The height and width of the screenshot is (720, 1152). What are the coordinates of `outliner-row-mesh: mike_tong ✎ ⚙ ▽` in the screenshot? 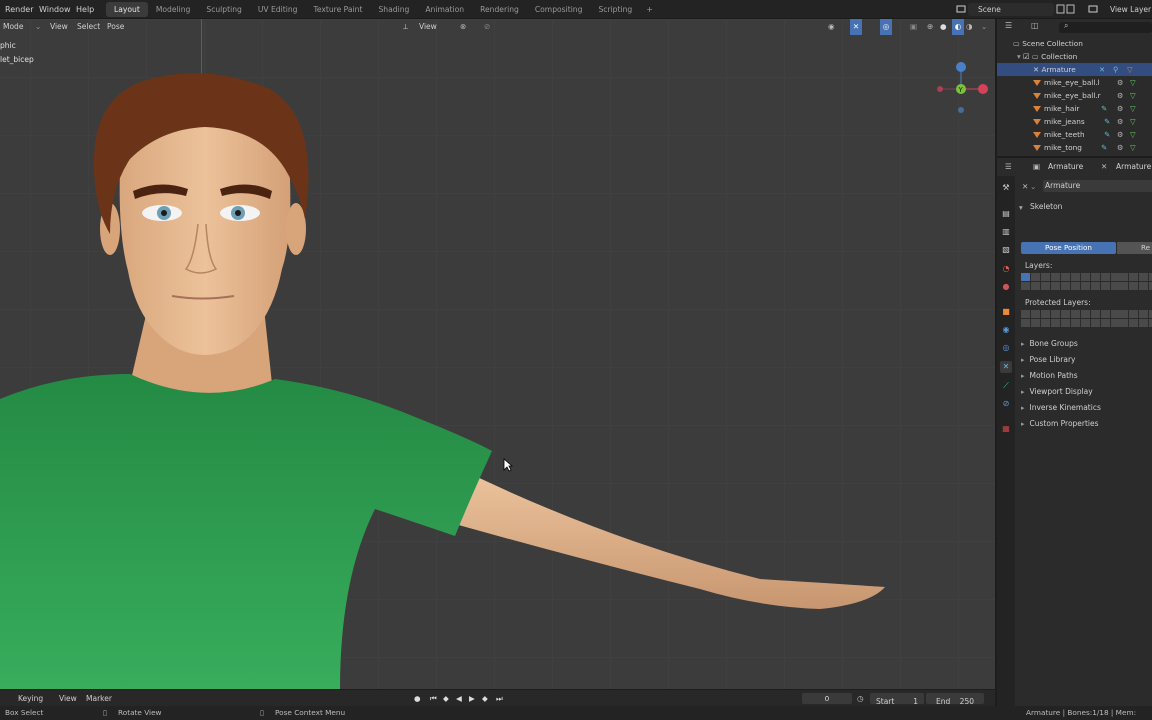 It's located at (1074, 147).